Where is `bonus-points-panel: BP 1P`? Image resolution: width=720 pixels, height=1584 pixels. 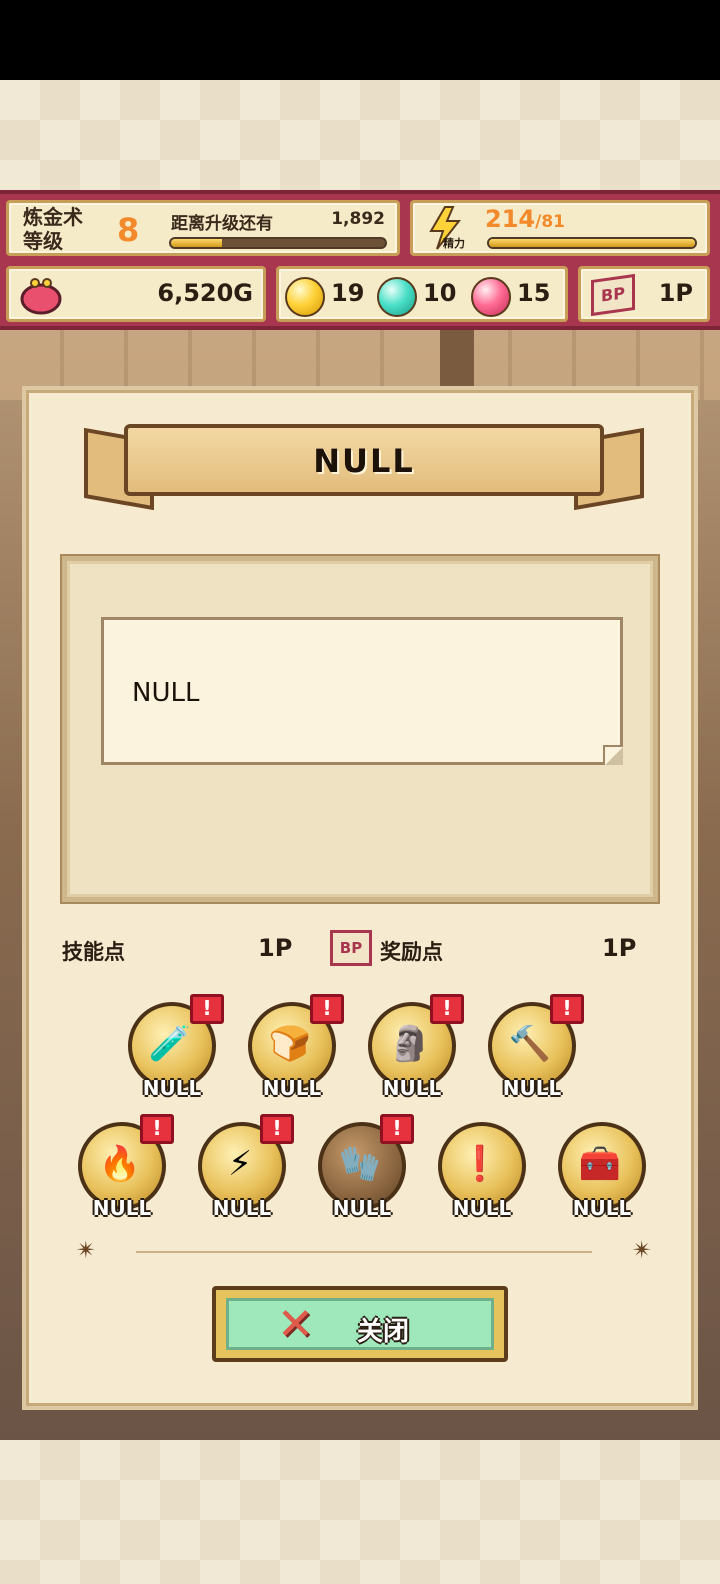 bonus-points-panel: BP 1P is located at coordinates (644, 294).